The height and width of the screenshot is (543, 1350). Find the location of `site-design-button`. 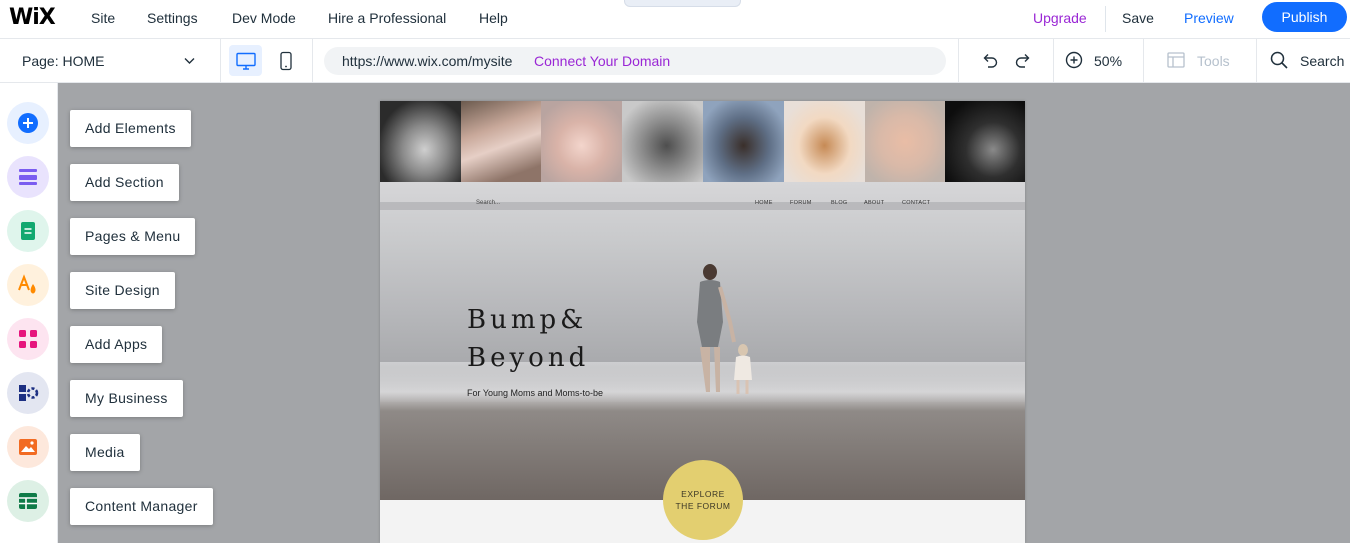

site-design-button is located at coordinates (28, 285).